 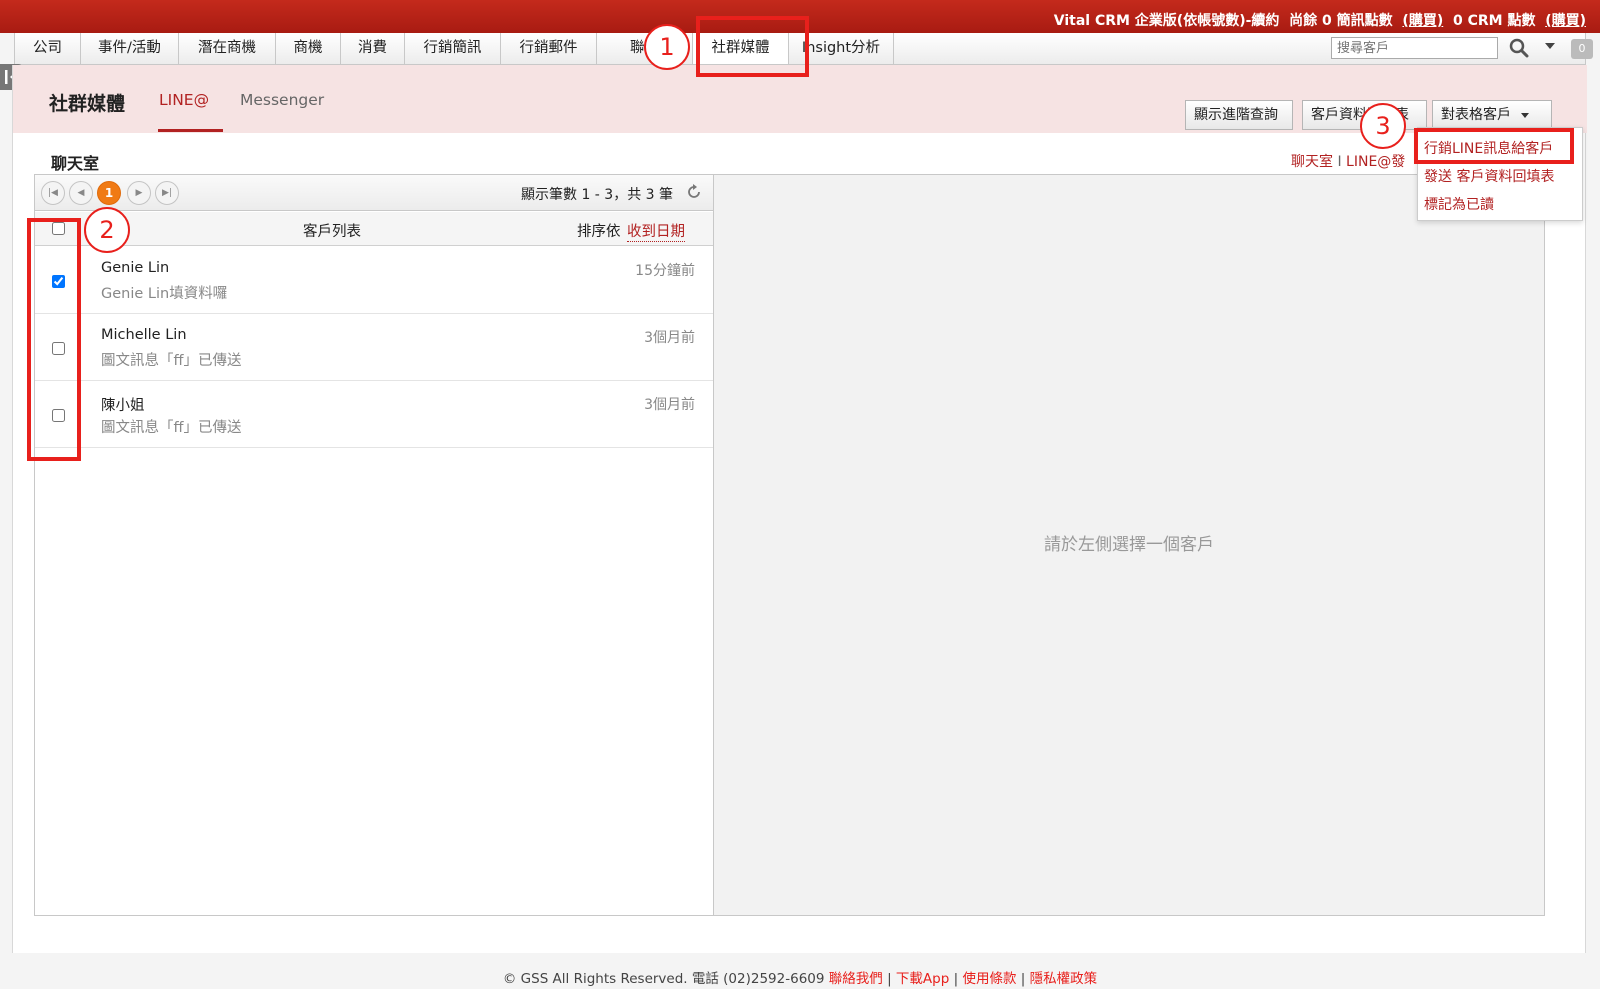 What do you see at coordinates (597, 195) in the screenshot?
I see `record-count: 顯示筆數 1 - 3，共 3 筆` at bounding box center [597, 195].